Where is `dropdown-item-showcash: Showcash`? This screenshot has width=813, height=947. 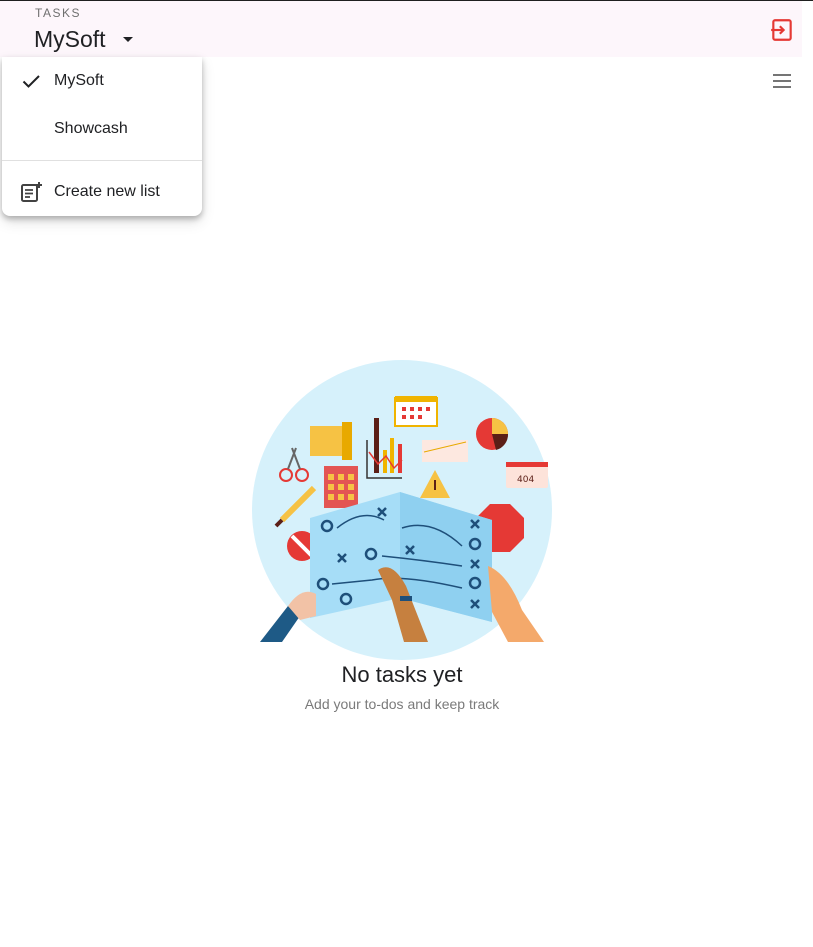
dropdown-item-showcash: Showcash is located at coordinates (102, 129).